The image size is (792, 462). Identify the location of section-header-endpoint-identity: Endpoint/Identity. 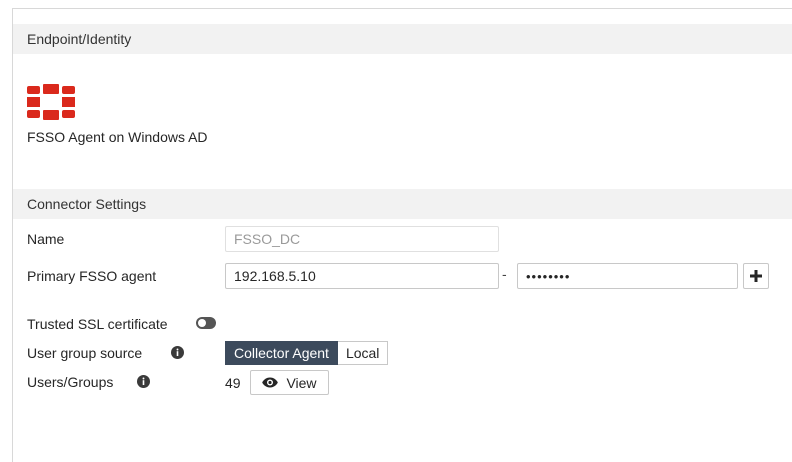
(402, 39).